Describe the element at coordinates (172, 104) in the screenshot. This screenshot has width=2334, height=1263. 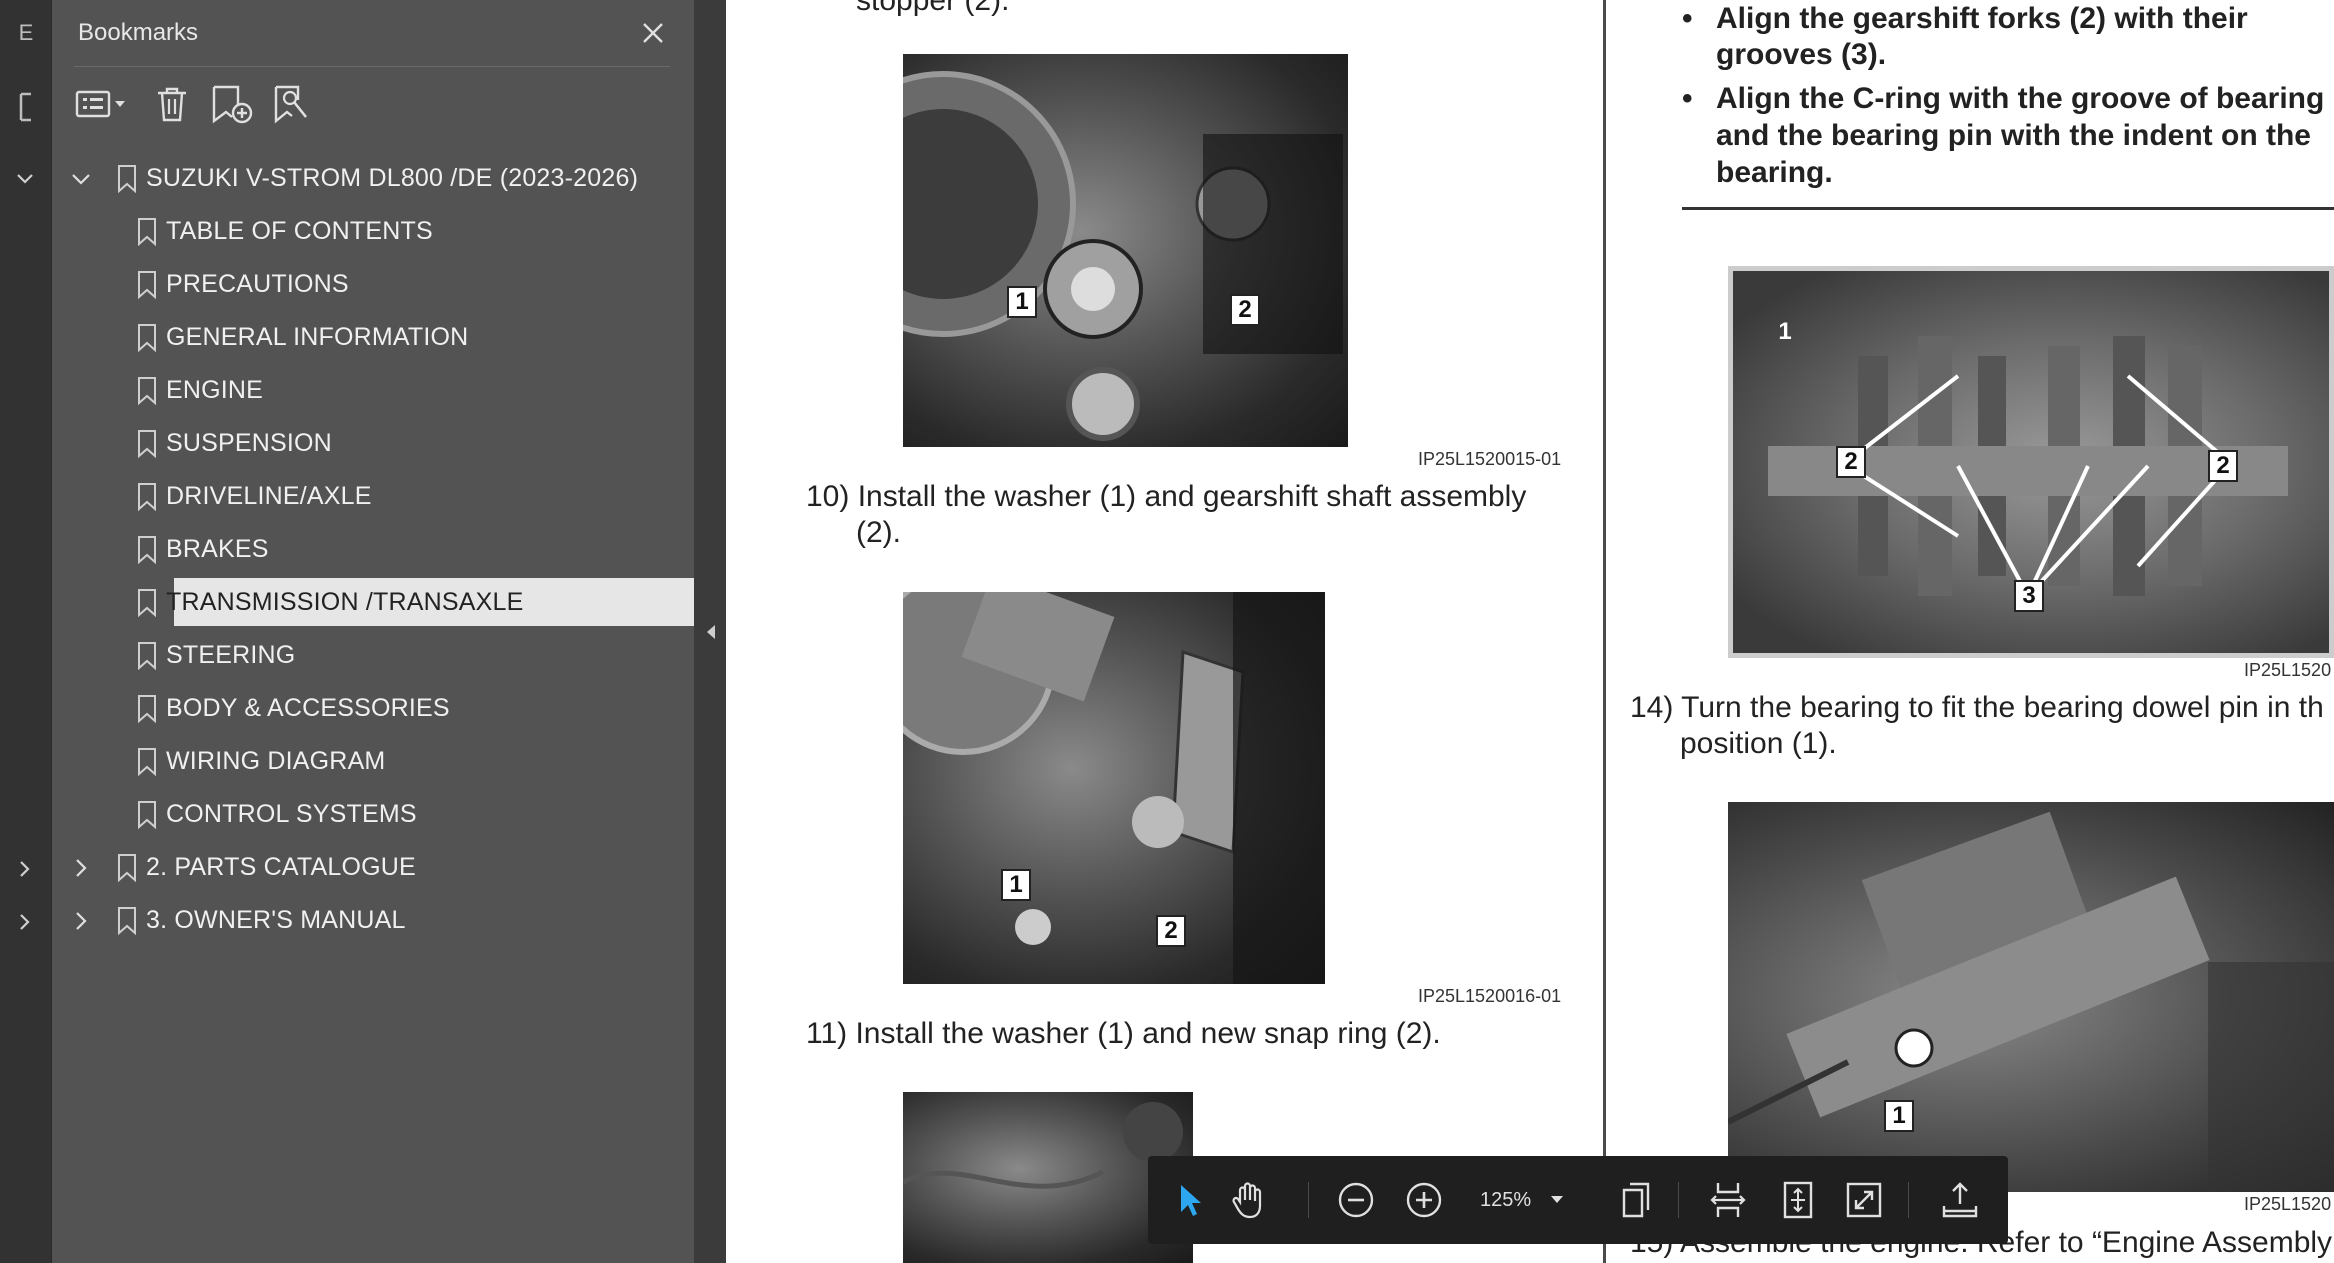
I see `delete-bookmark-button` at that location.